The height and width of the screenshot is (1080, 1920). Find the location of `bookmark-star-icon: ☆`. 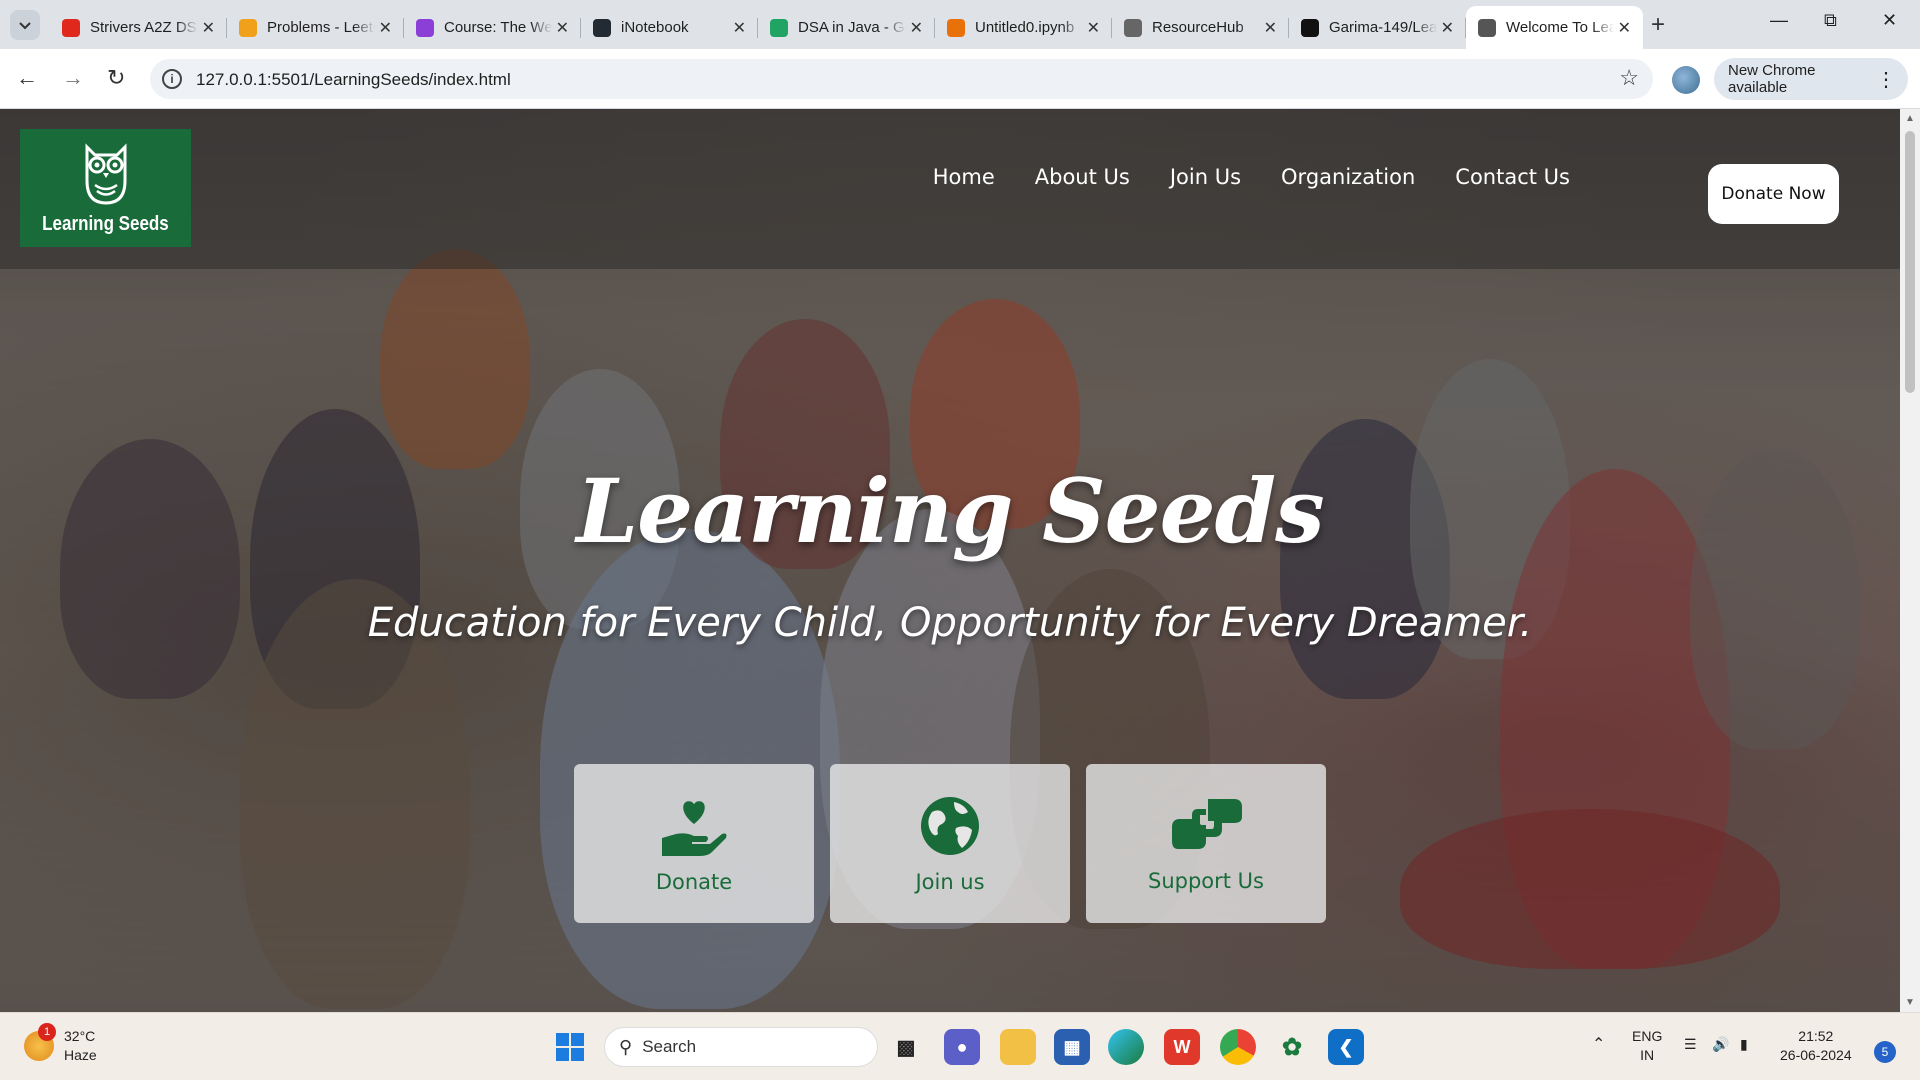

bookmark-star-icon: ☆ is located at coordinates (1629, 78).